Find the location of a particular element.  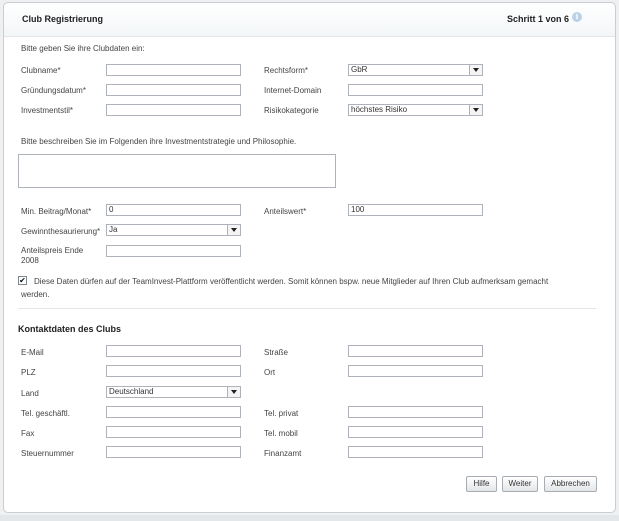

tel-privat-label: Tel. privat is located at coordinates (281, 413).